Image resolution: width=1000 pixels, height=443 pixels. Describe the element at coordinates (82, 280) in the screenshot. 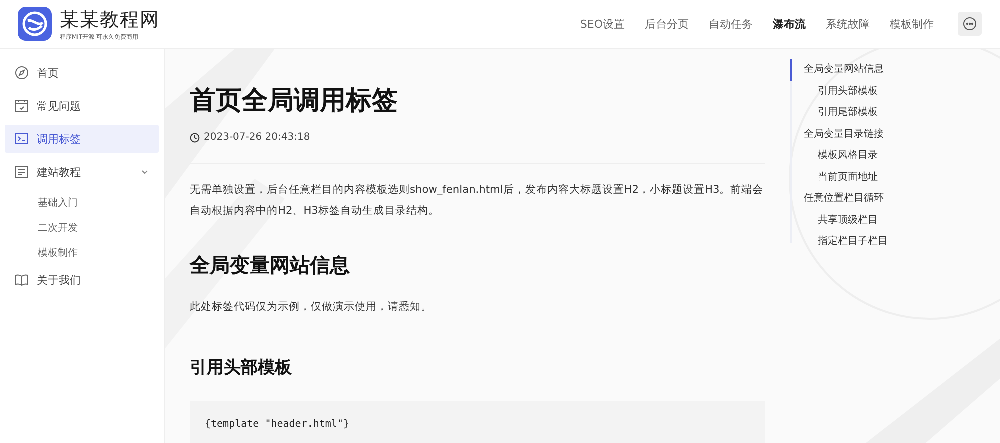

I see `sidebar-item: 关于我们` at that location.